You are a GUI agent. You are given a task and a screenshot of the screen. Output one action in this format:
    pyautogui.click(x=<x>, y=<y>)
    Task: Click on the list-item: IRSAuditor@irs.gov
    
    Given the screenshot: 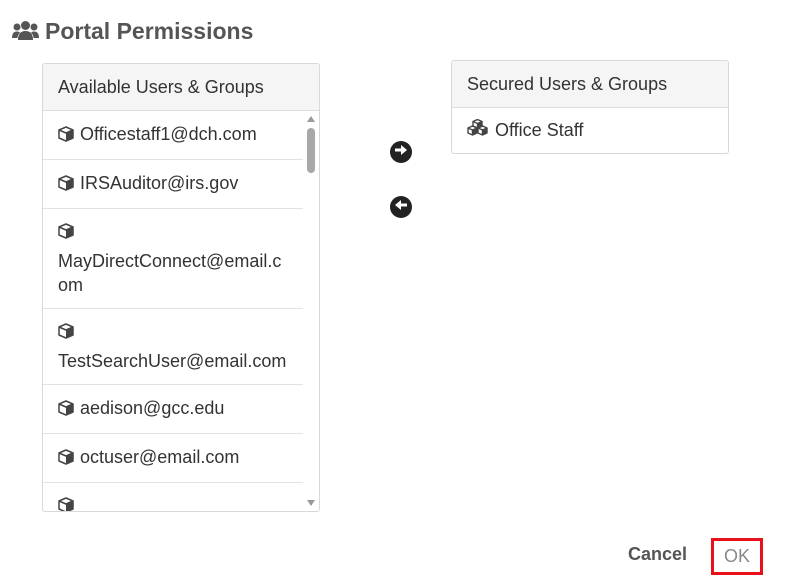 What is the action you would take?
    pyautogui.click(x=174, y=184)
    